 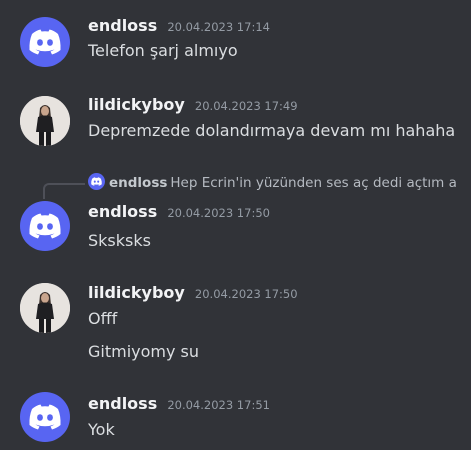 I want to click on reply-username: endloss, so click(x=138, y=183).